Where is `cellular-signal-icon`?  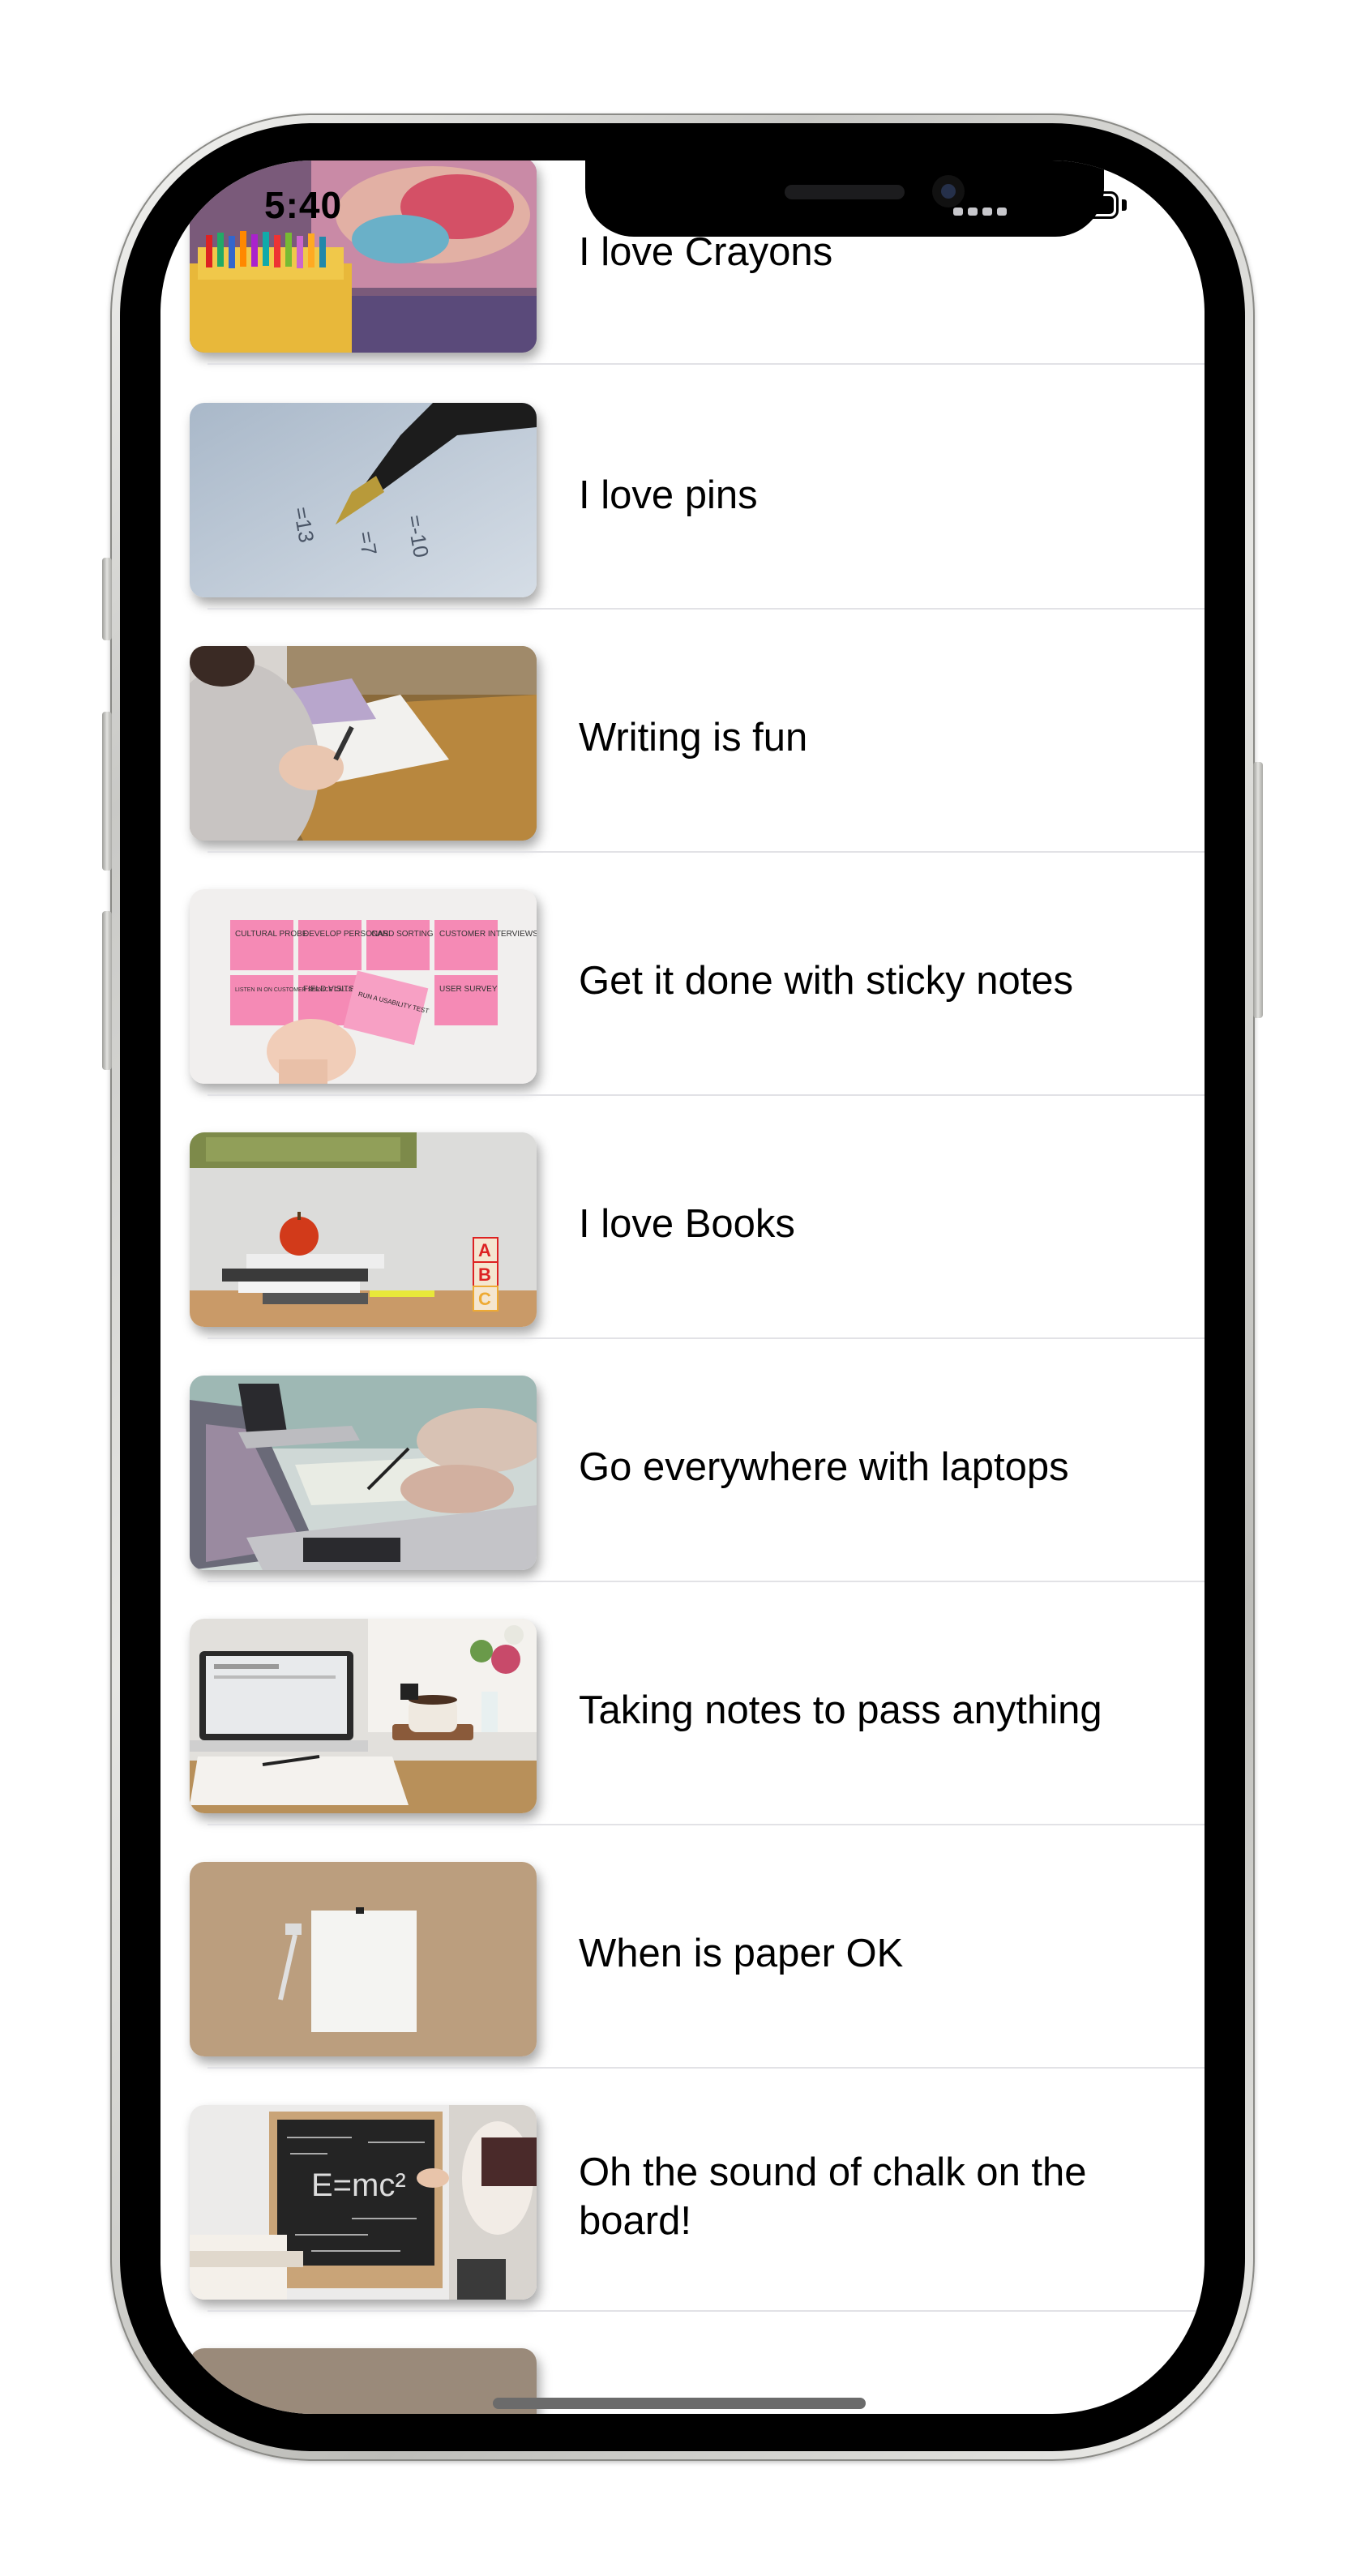 cellular-signal-icon is located at coordinates (980, 211).